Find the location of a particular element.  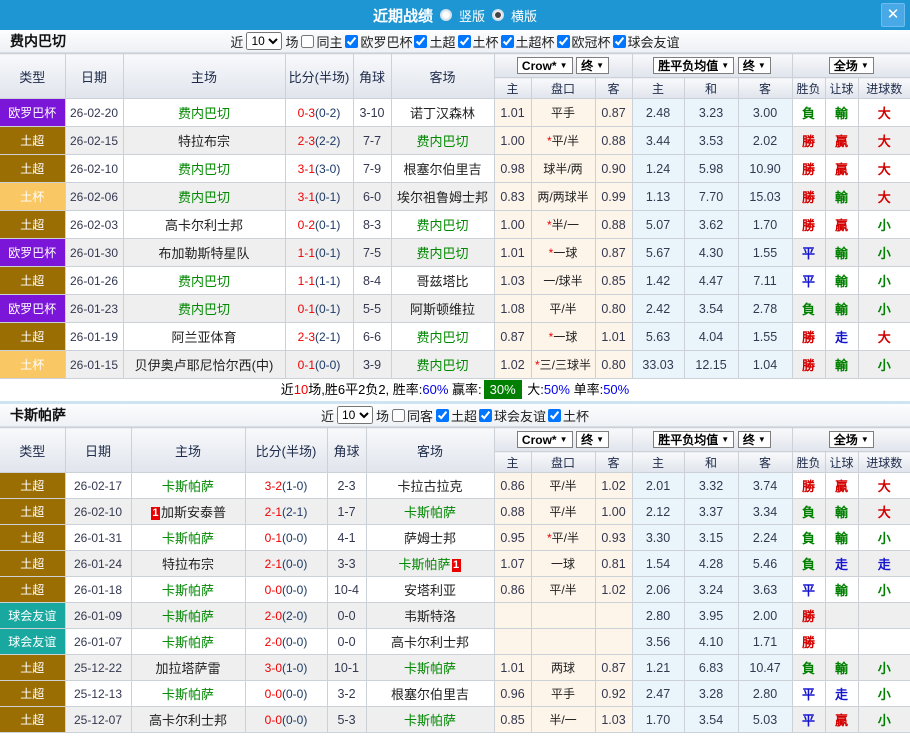

away-team: 费内巴切 is located at coordinates (442, 336).